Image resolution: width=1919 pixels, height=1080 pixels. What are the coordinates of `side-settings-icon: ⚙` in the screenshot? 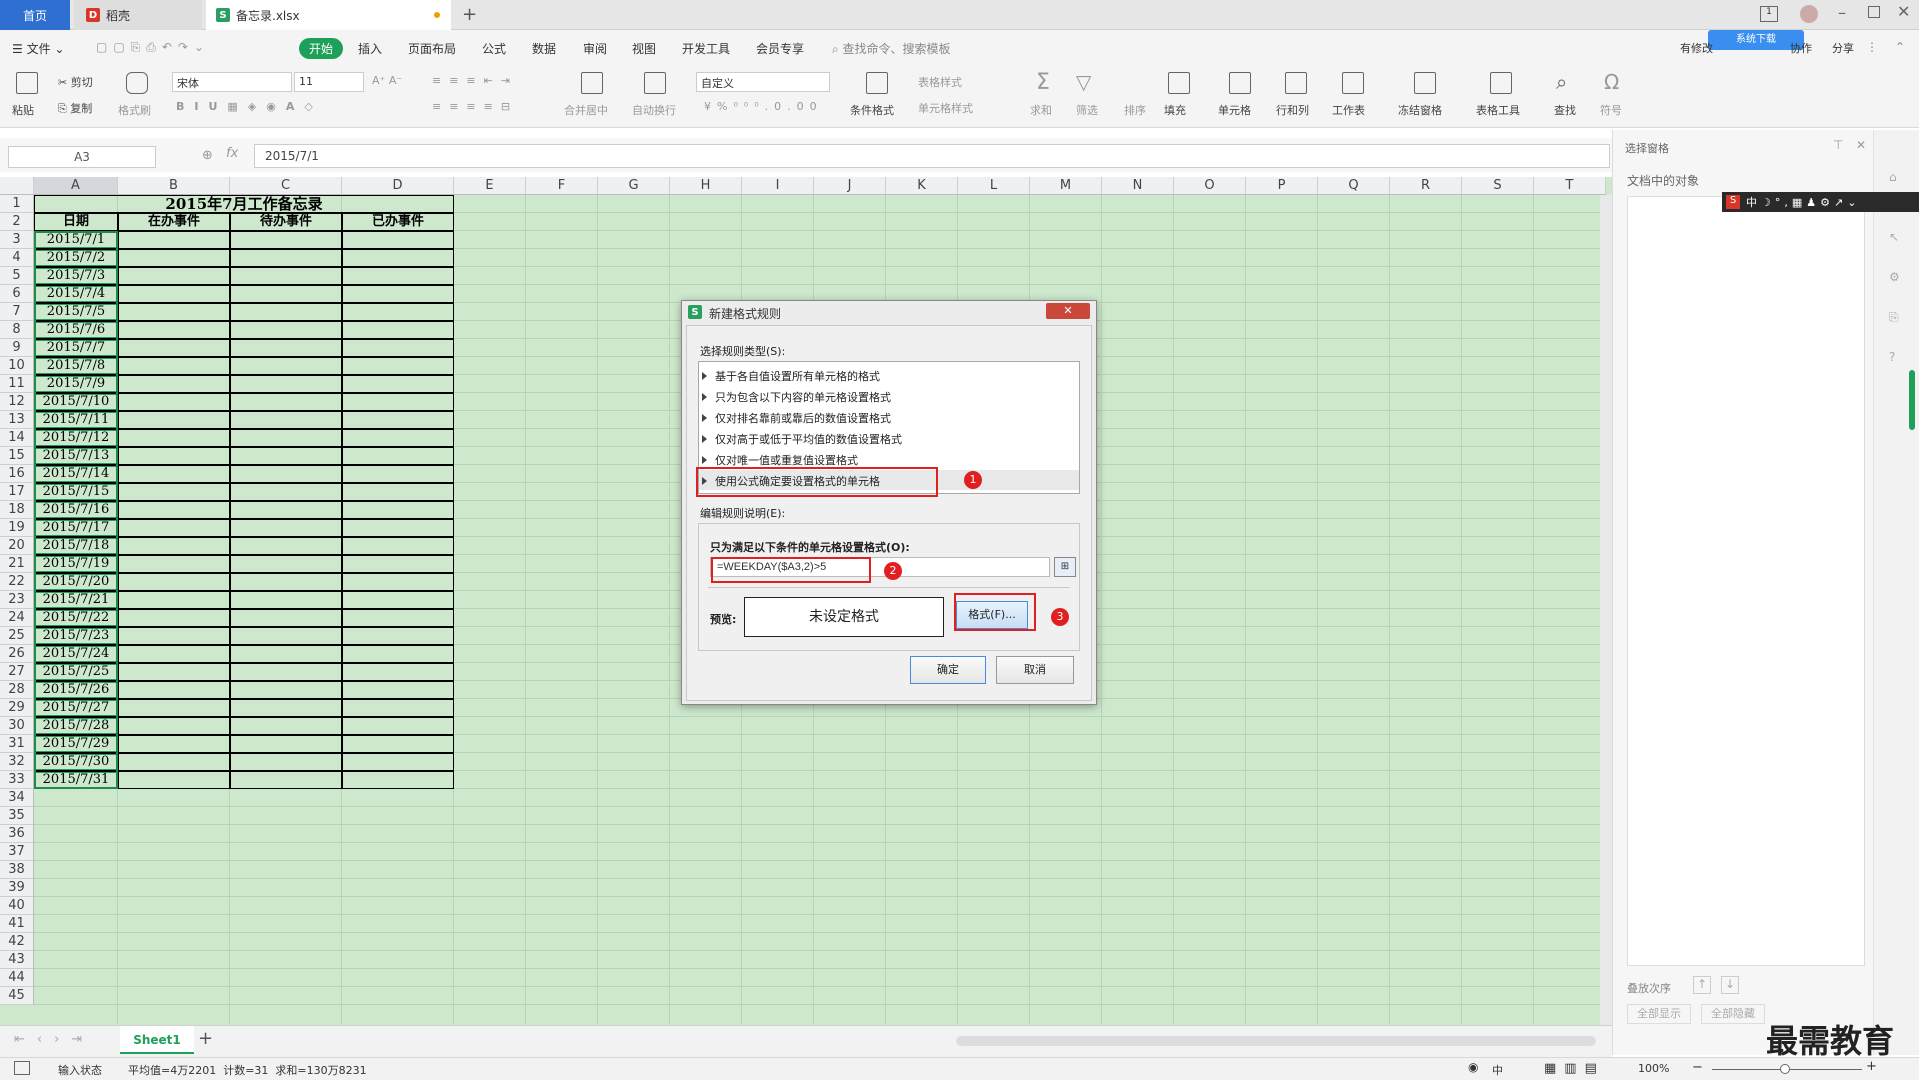 It's located at (1894, 277).